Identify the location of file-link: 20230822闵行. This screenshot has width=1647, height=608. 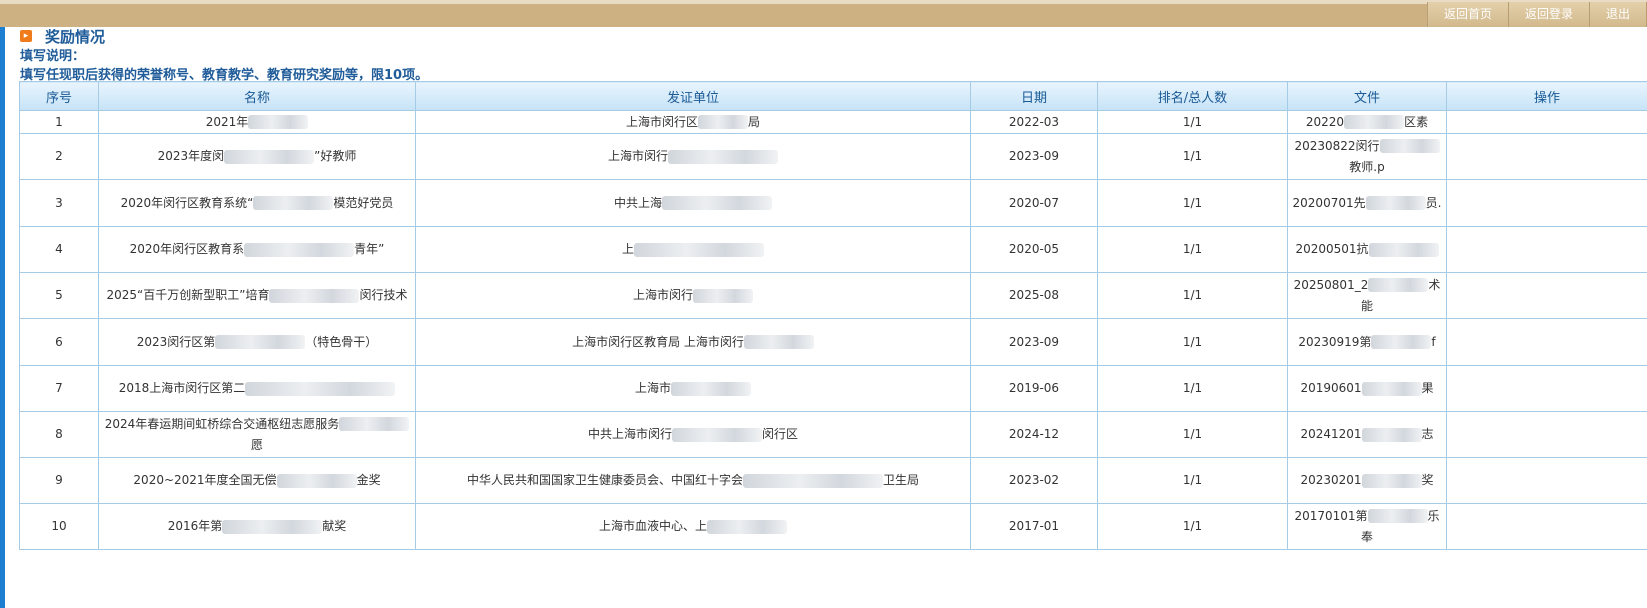
(1336, 146).